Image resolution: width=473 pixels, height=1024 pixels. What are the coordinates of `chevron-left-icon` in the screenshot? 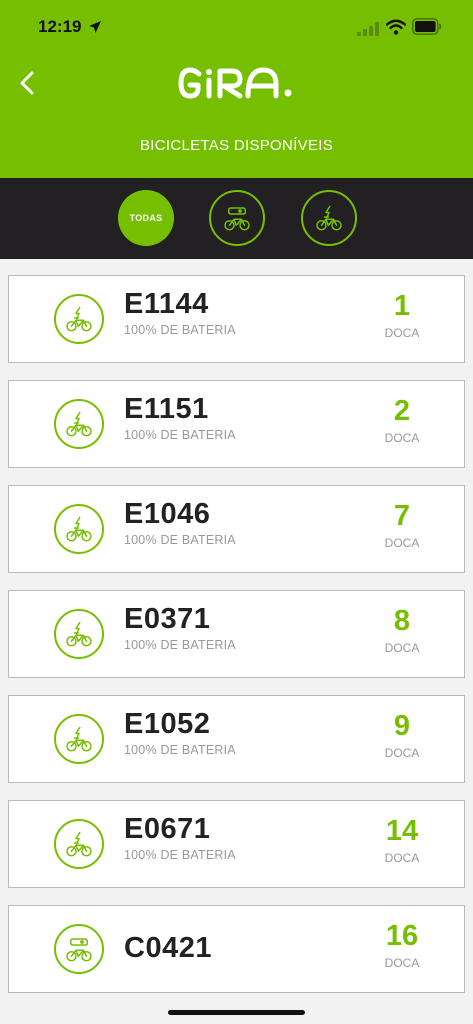 It's located at (27, 83).